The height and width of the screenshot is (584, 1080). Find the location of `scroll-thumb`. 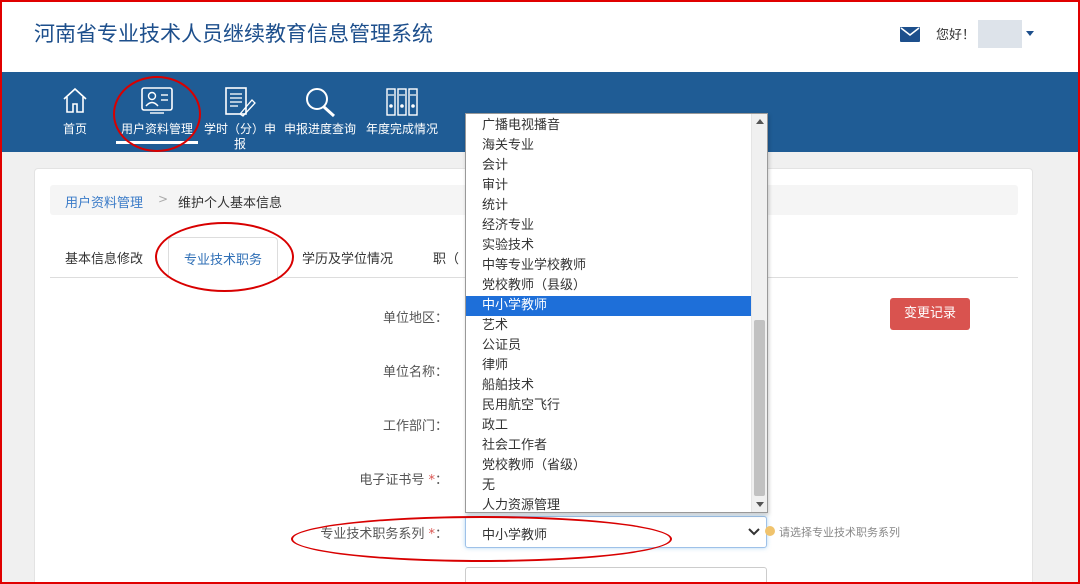

scroll-thumb is located at coordinates (759, 408).